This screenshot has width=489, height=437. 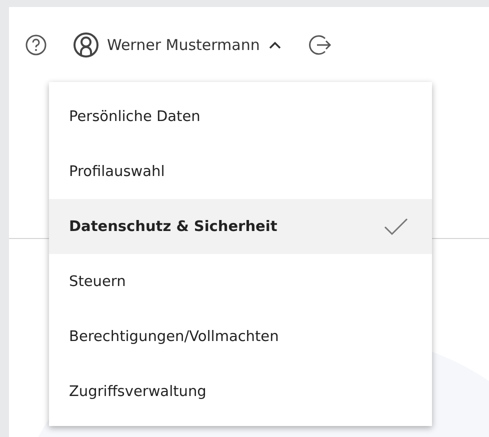 I want to click on menu-item: Persönliche Daten, so click(x=240, y=116).